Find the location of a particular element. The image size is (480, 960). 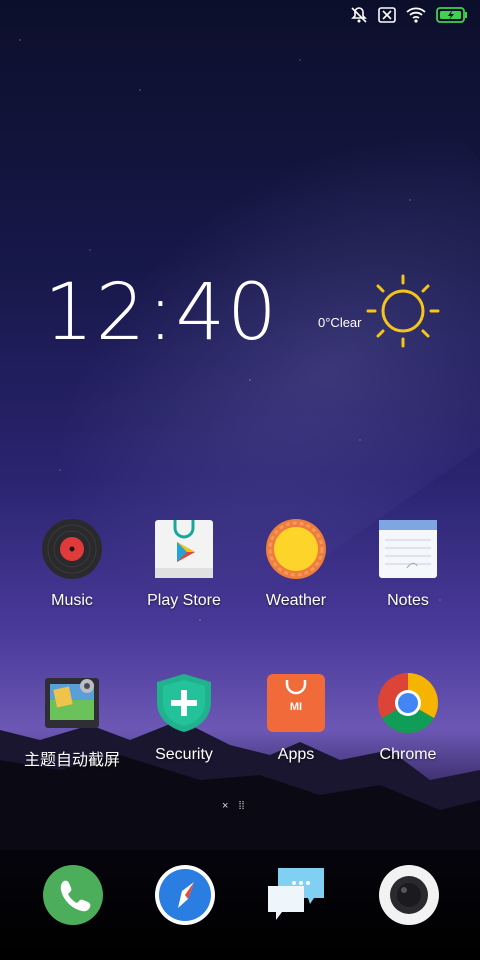

app-label: Chrome is located at coordinates (408, 754).